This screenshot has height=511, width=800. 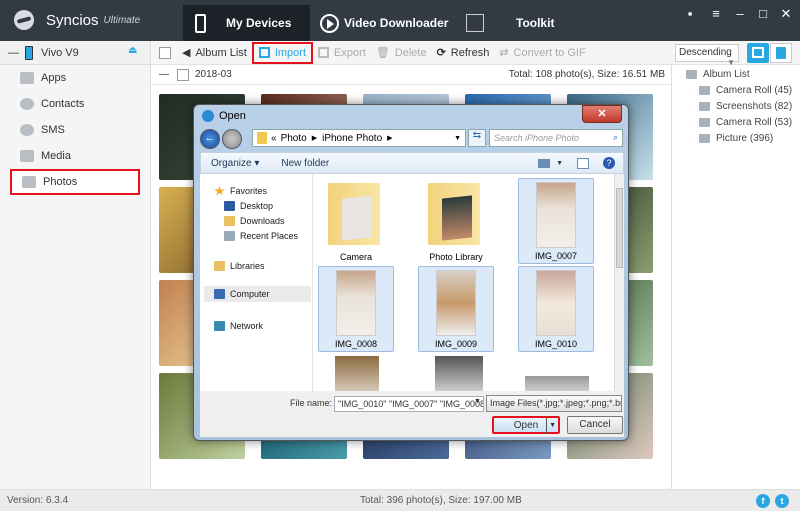 What do you see at coordinates (477, 138) in the screenshot?
I see `refresh-address-button: ⇆` at bounding box center [477, 138].